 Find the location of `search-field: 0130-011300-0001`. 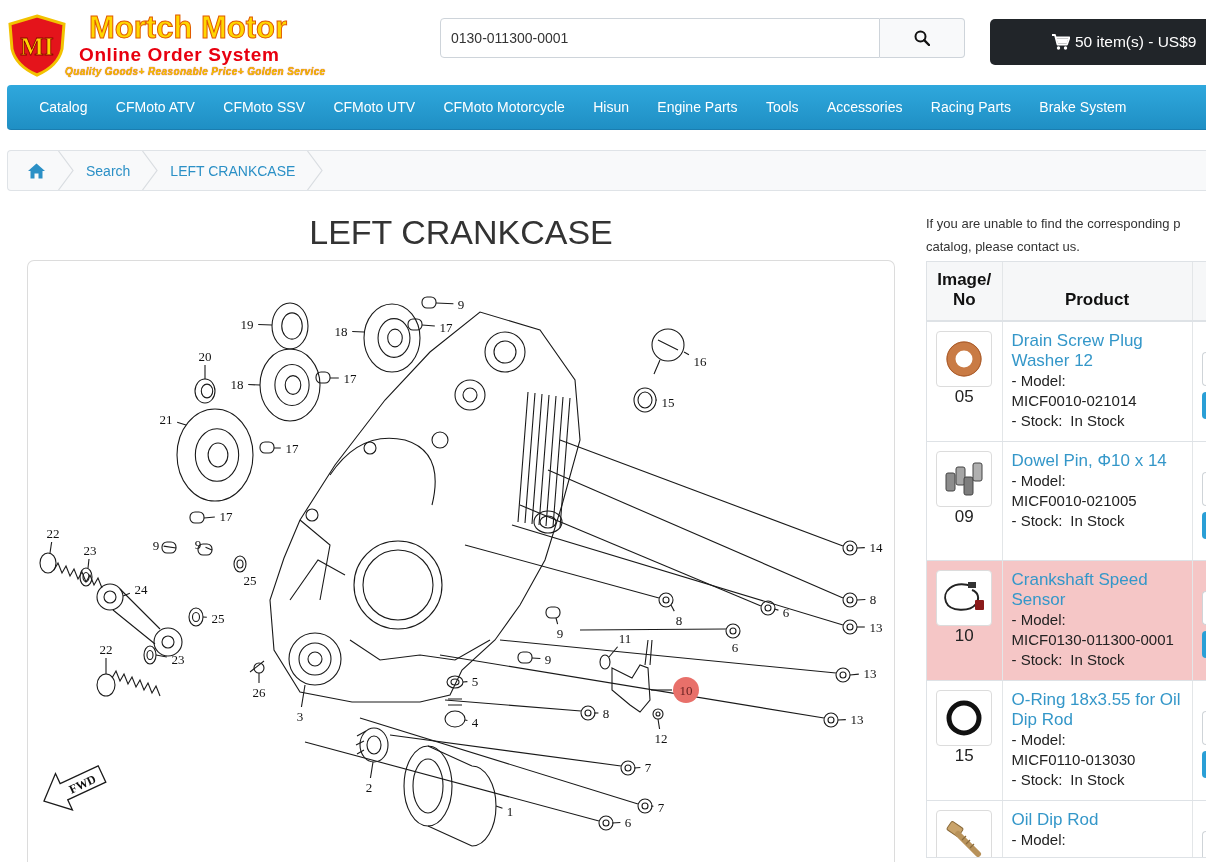

search-field: 0130-011300-0001 is located at coordinates (660, 38).